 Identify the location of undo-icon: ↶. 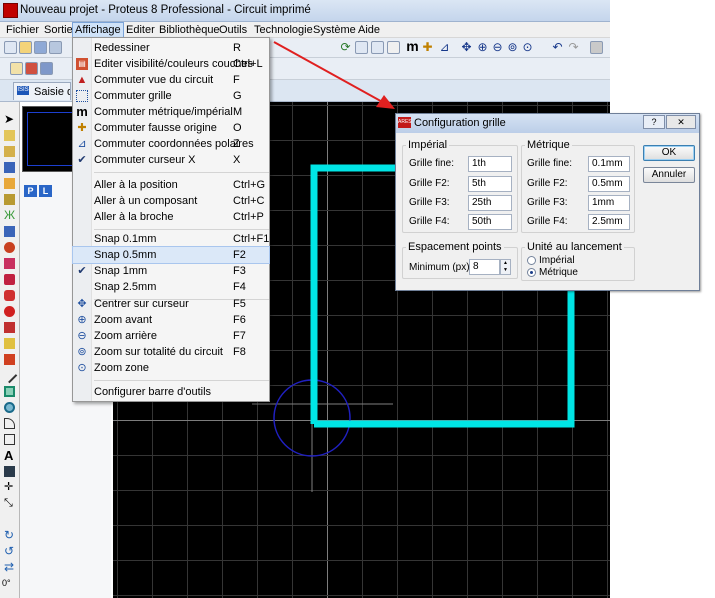
(557, 47).